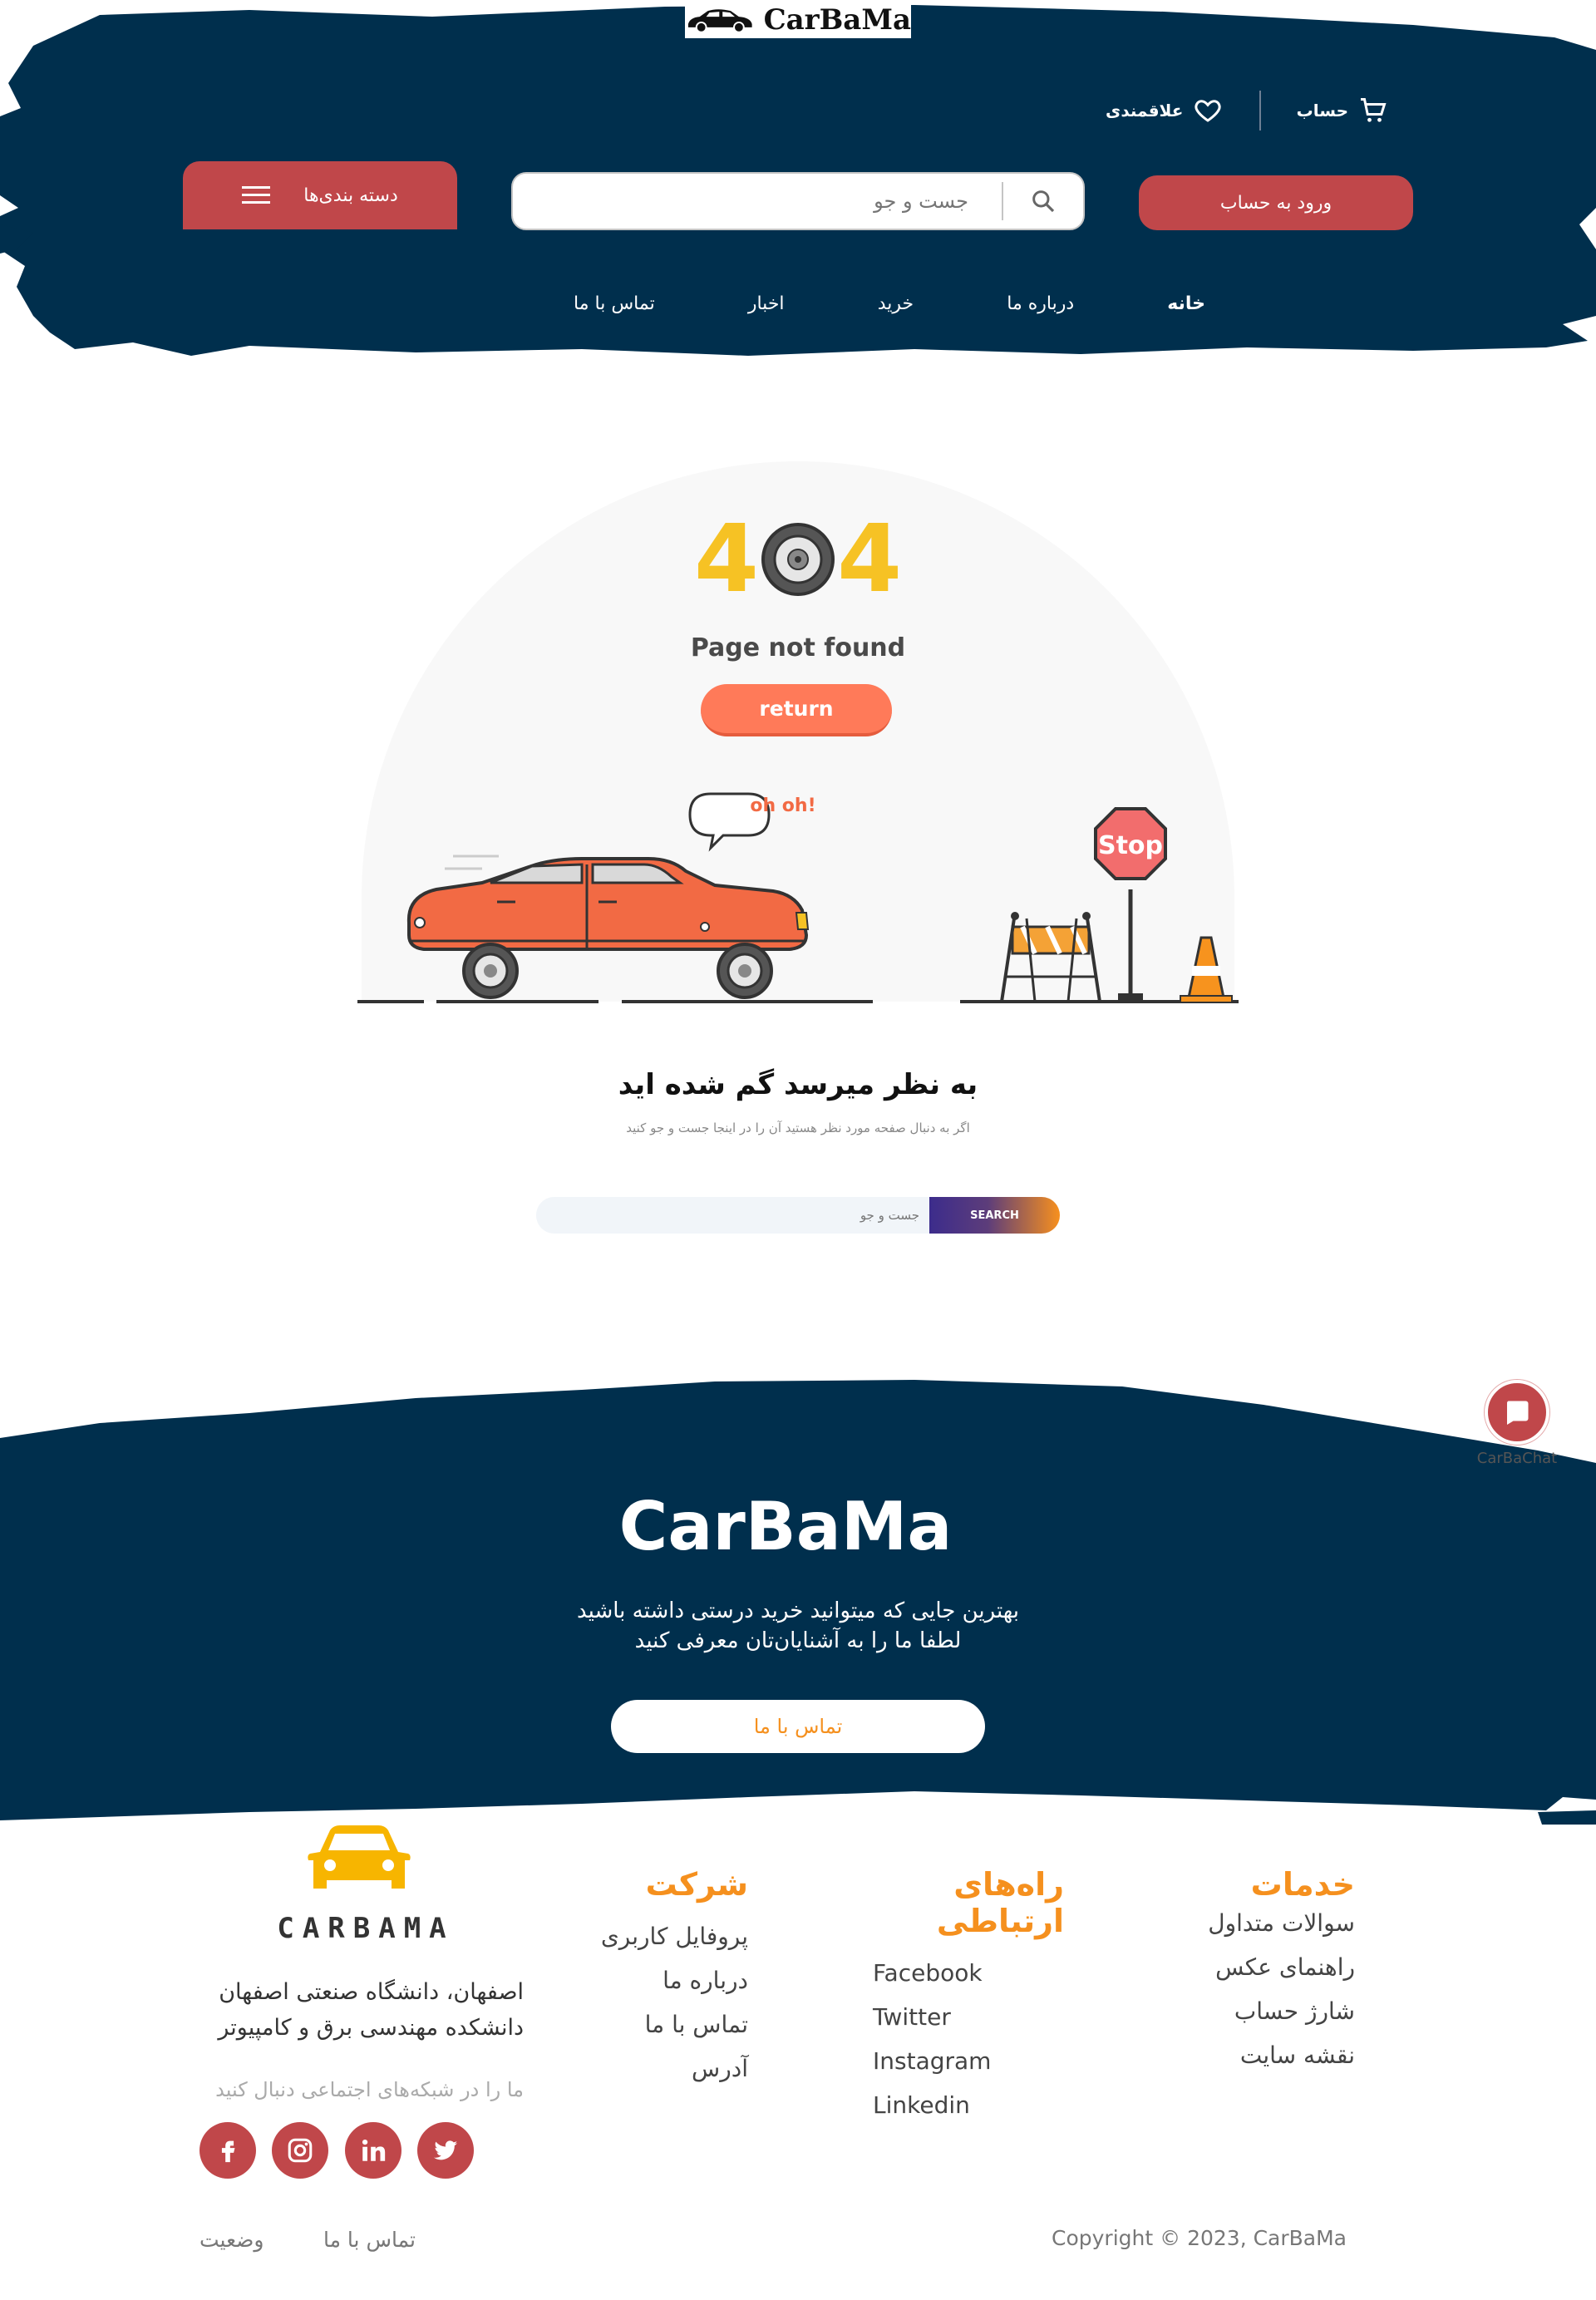 The height and width of the screenshot is (2300, 1596). What do you see at coordinates (994, 1215) in the screenshot?
I see `page-search-button: SEARCH` at bounding box center [994, 1215].